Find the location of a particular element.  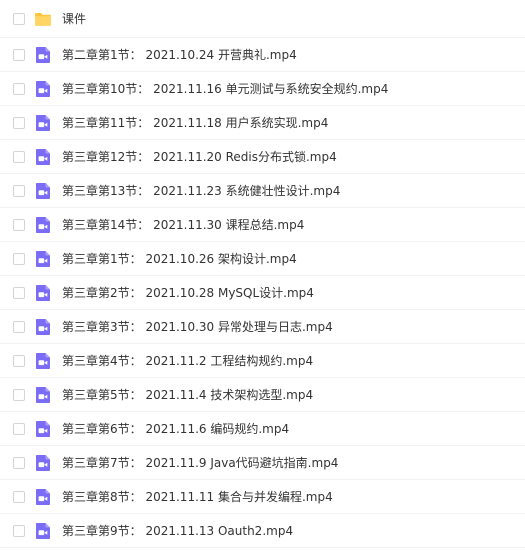

file-row: 第三章第1节： 2021.10.26 架构设计.mp4 is located at coordinates (262, 259).